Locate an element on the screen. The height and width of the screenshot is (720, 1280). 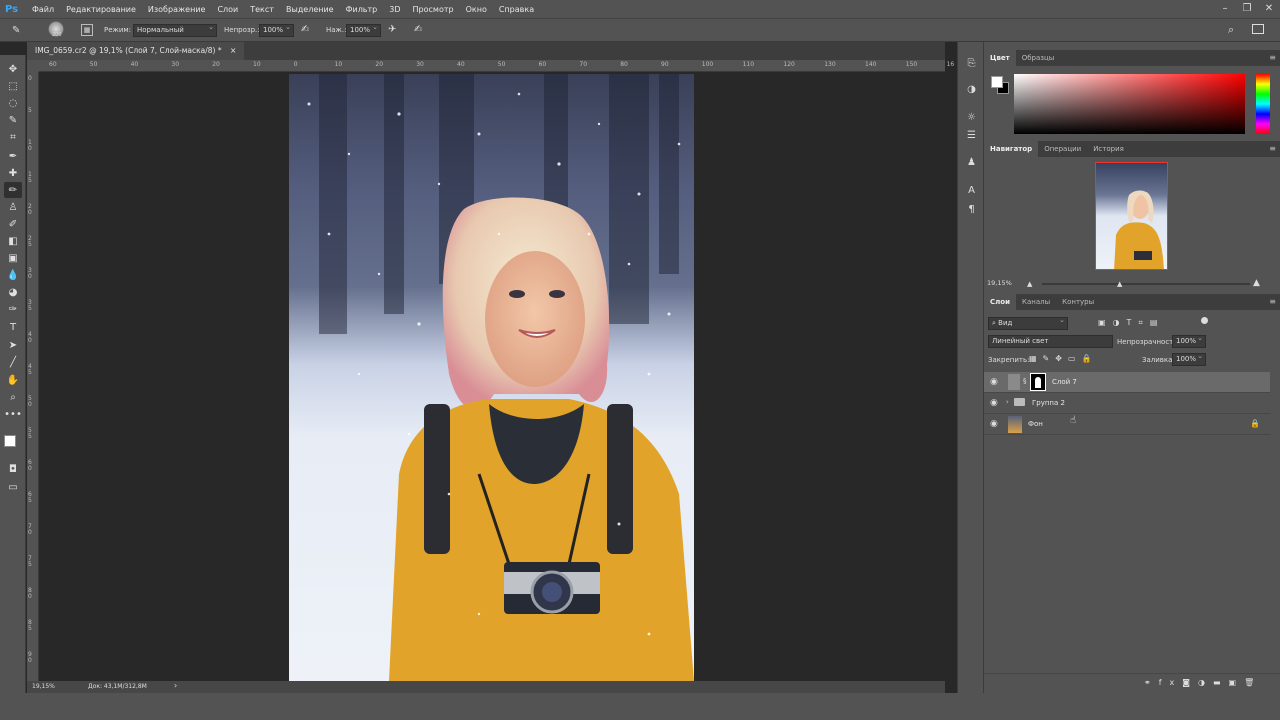
close-tab-icon: × is located at coordinates (233, 50).